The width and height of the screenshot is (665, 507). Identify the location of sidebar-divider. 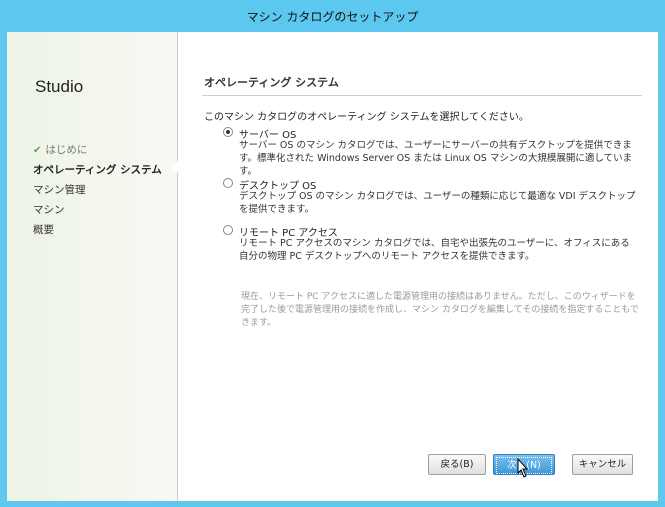
(177, 266).